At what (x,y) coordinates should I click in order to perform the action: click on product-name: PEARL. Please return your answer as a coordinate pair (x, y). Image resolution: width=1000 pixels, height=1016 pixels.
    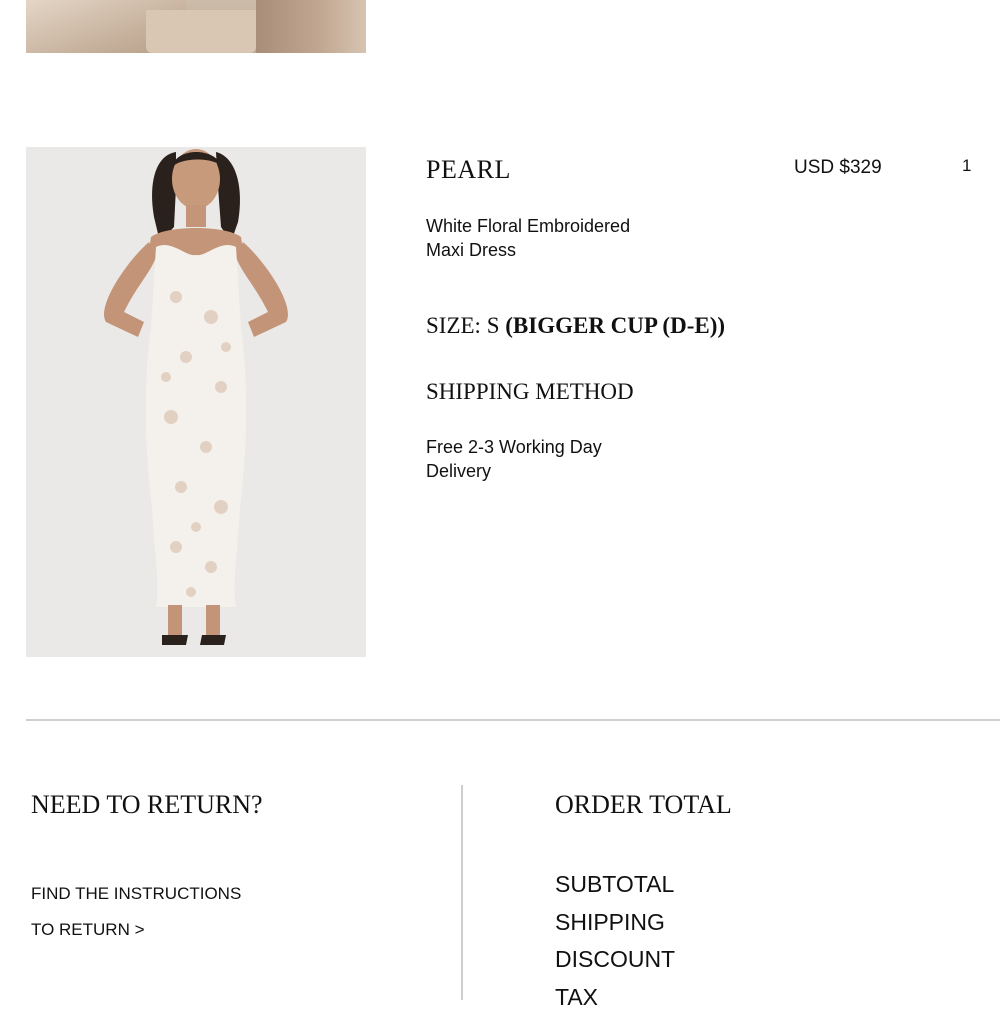
    Looking at the image, I should click on (468, 170).